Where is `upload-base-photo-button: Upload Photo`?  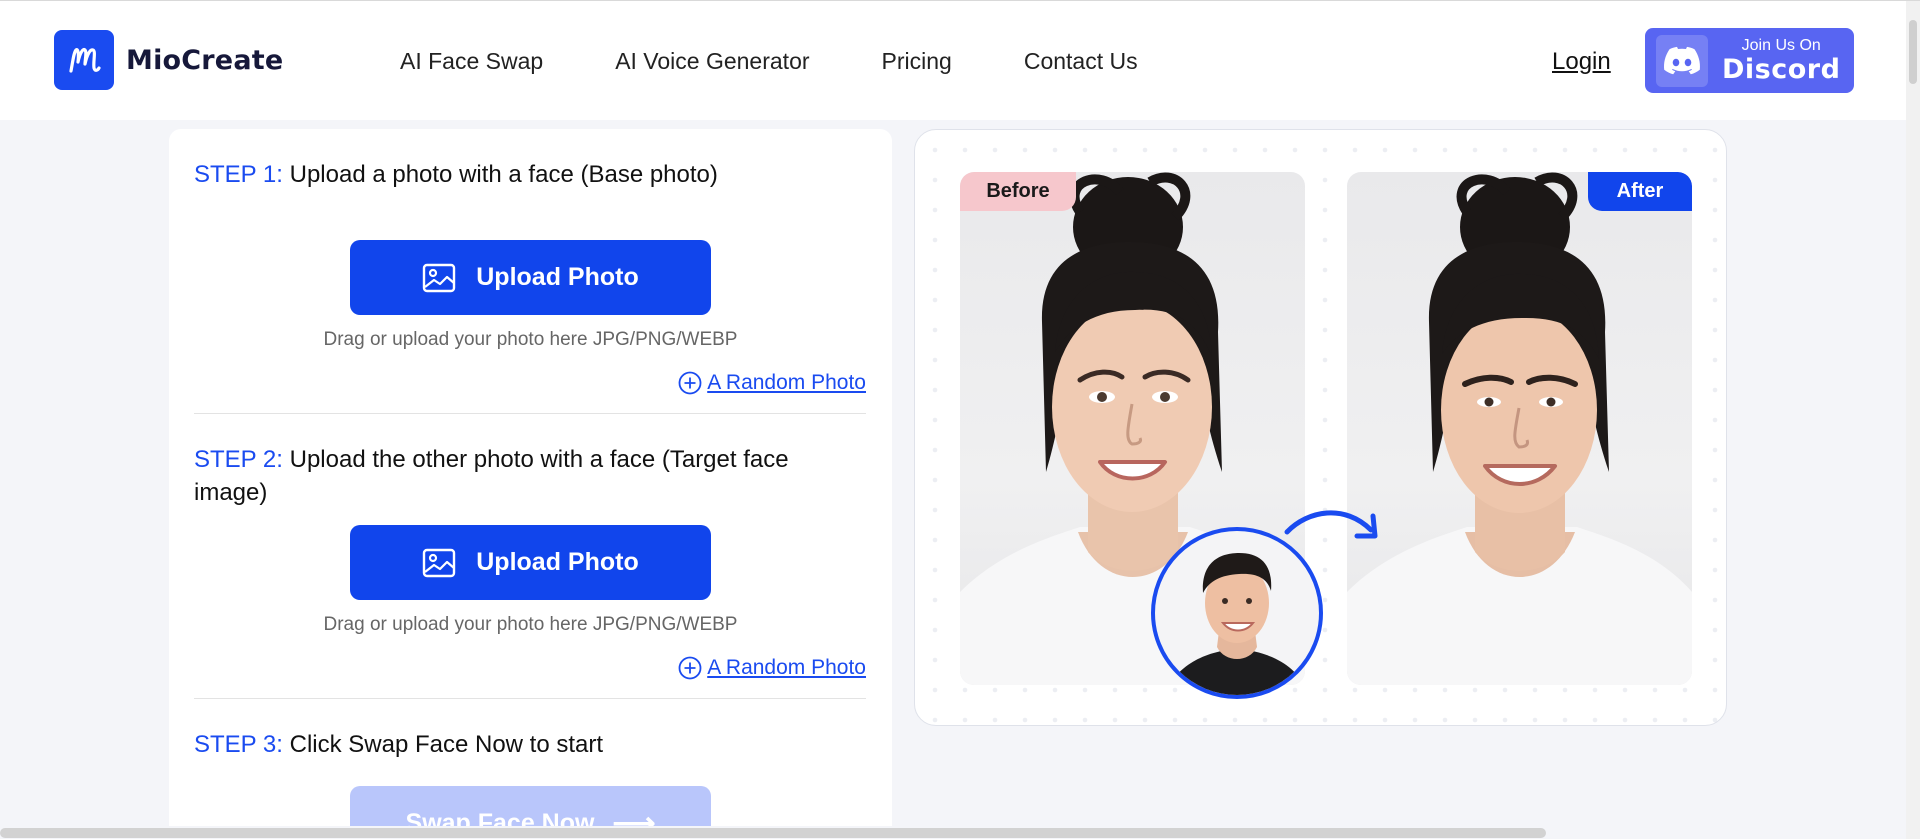
upload-base-photo-button: Upload Photo is located at coordinates (530, 277).